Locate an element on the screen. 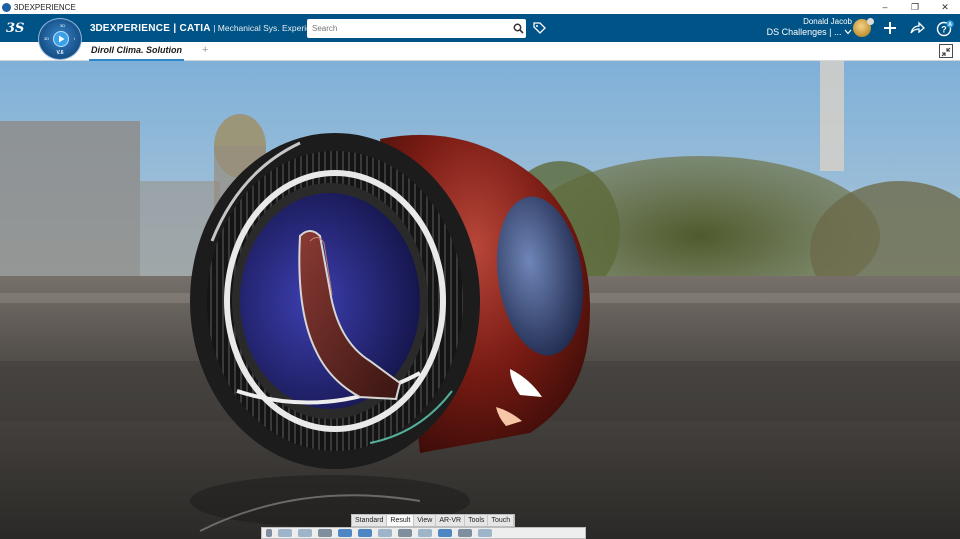  app-icon is located at coordinates (6, 7).